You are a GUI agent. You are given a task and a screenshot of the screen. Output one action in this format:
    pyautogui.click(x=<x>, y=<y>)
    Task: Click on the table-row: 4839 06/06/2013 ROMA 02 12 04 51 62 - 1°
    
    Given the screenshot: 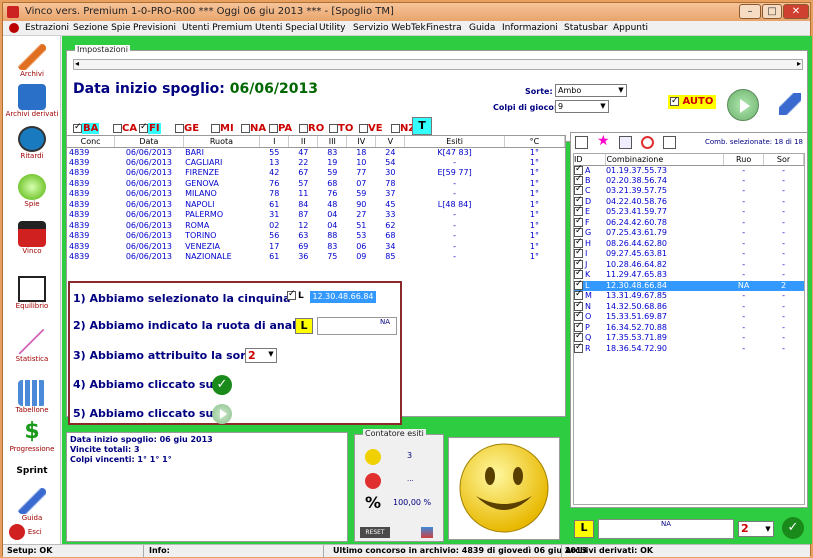 What is the action you would take?
    pyautogui.click(x=316, y=226)
    